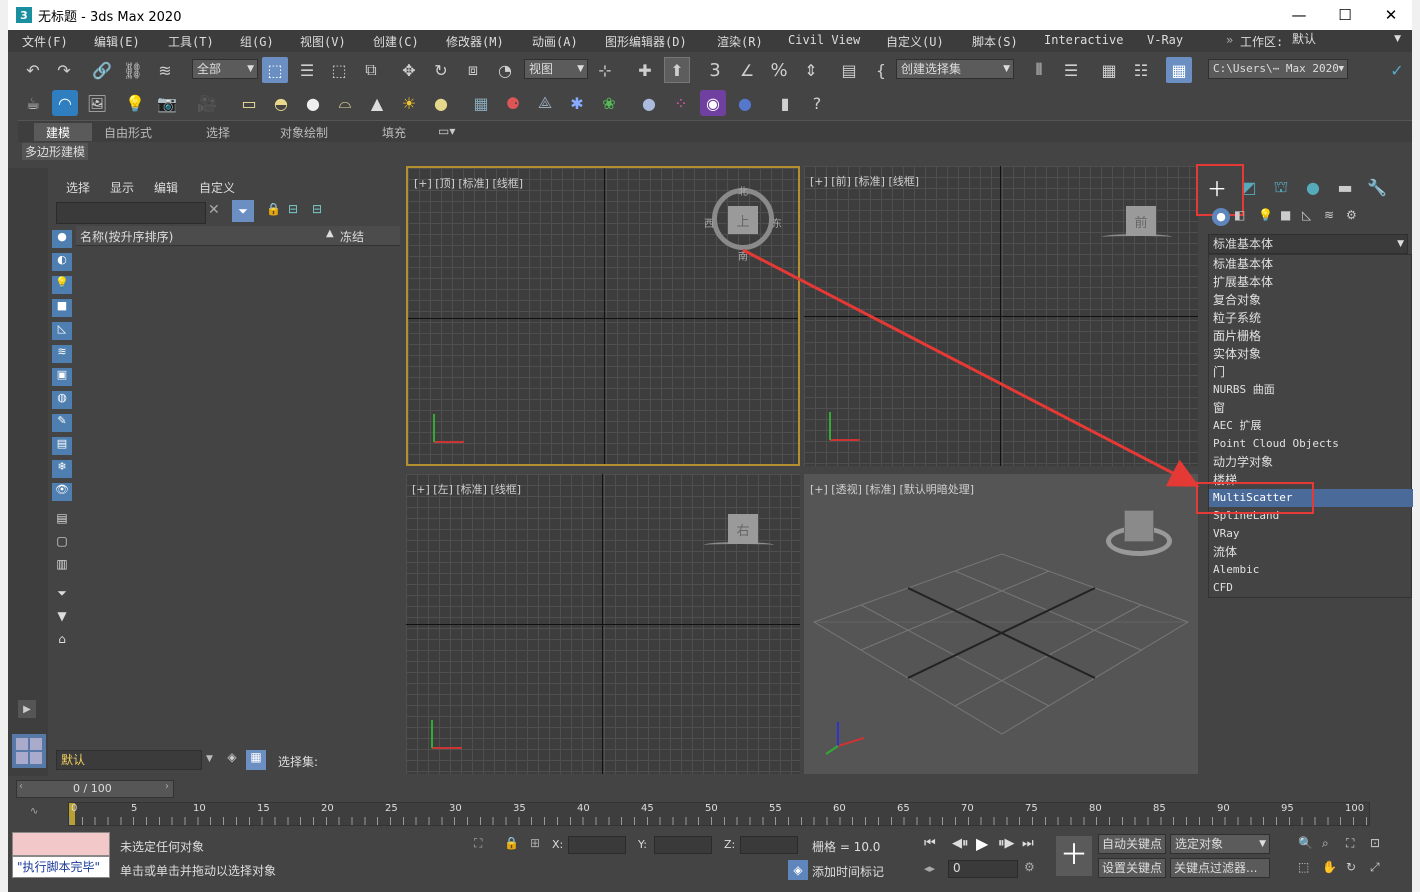 The width and height of the screenshot is (1420, 892). Describe the element at coordinates (743, 529) in the screenshot. I see `viewcube-left: 右` at that location.